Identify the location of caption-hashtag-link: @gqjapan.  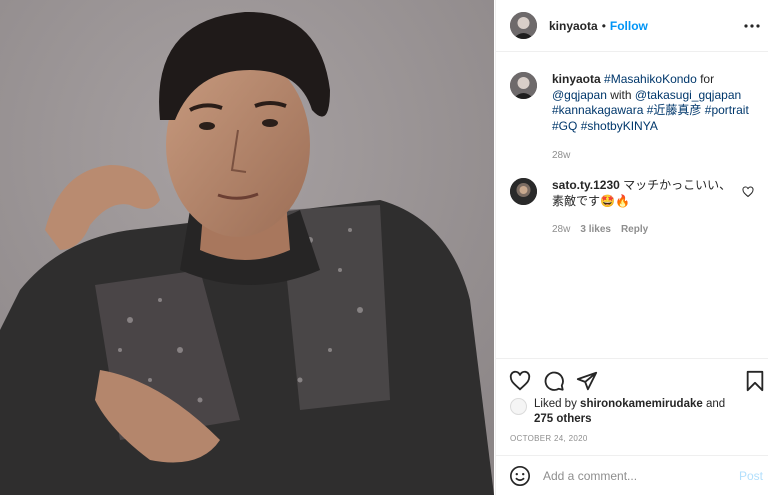
(579, 95).